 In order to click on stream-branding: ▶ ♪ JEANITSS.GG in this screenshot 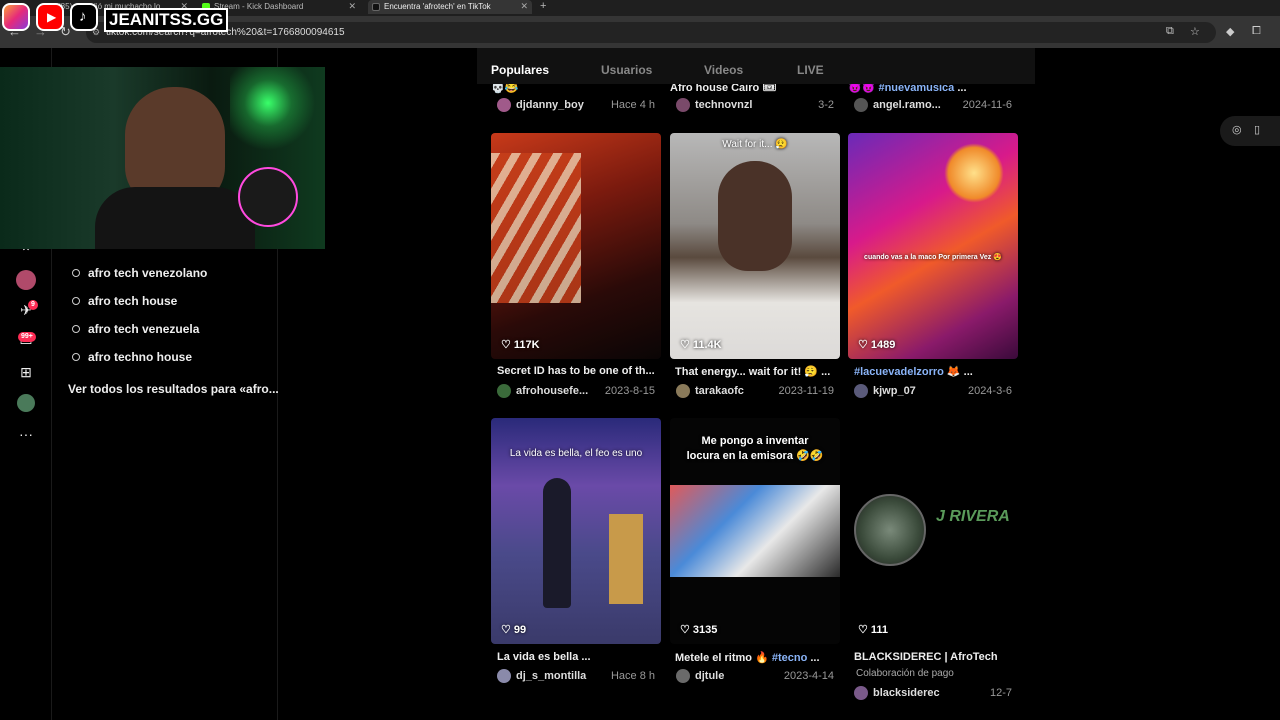, I will do `click(114, 17)`.